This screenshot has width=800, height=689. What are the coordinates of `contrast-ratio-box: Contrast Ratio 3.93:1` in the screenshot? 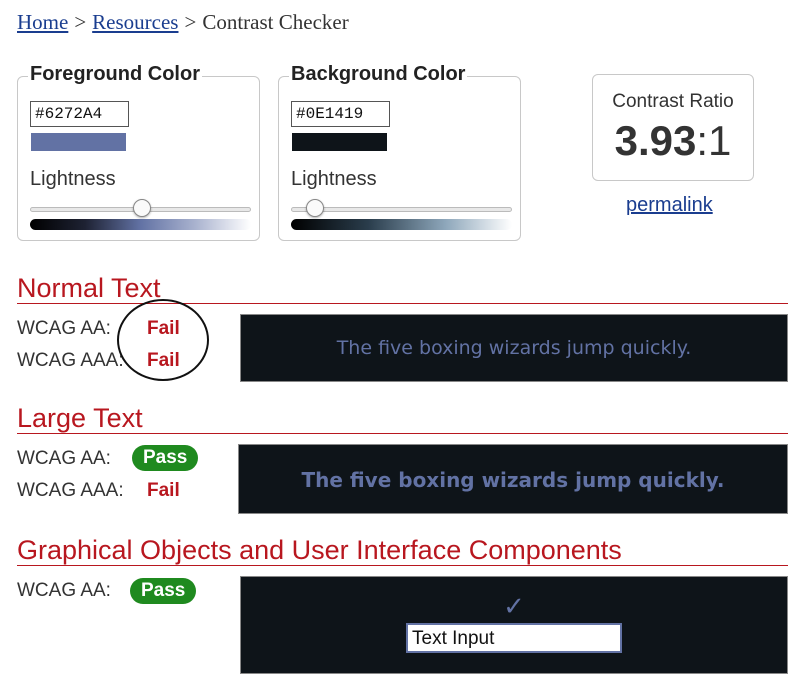 It's located at (673, 127).